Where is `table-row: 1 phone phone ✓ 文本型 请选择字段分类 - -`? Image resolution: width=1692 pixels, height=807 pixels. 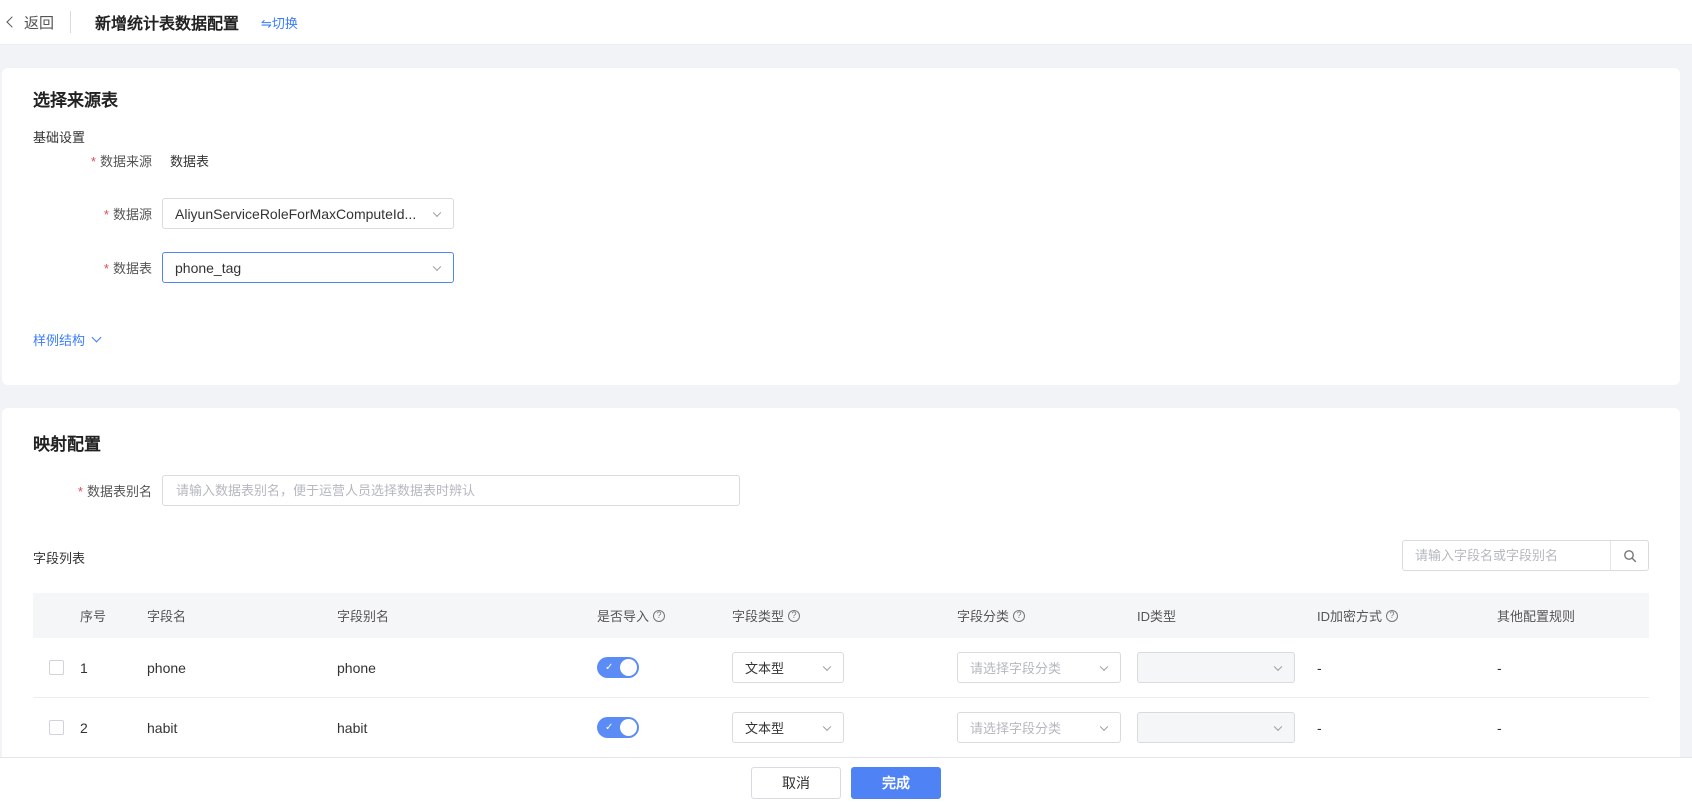
table-row: 1 phone phone ✓ 文本型 请选择字段分类 - - is located at coordinates (841, 668).